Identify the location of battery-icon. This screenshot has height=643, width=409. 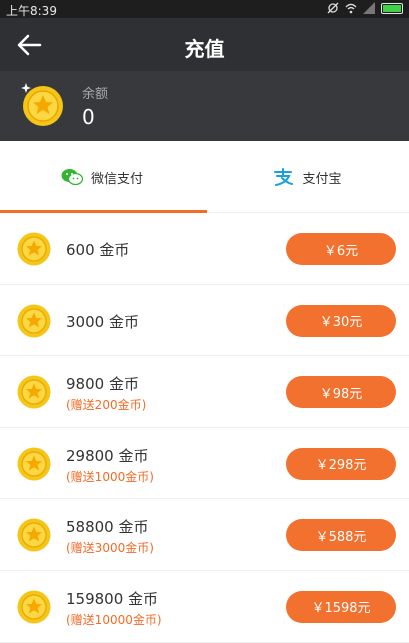
(392, 8).